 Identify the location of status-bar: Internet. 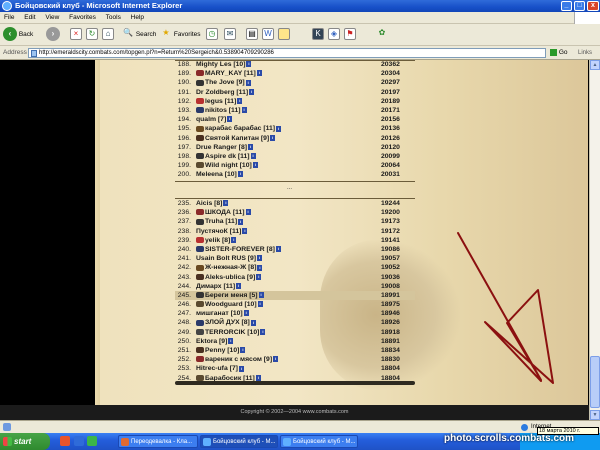
(300, 426).